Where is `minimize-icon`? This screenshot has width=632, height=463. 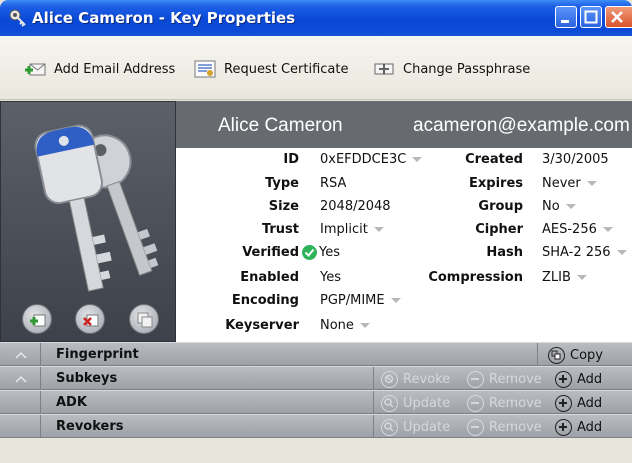 minimize-icon is located at coordinates (565, 21).